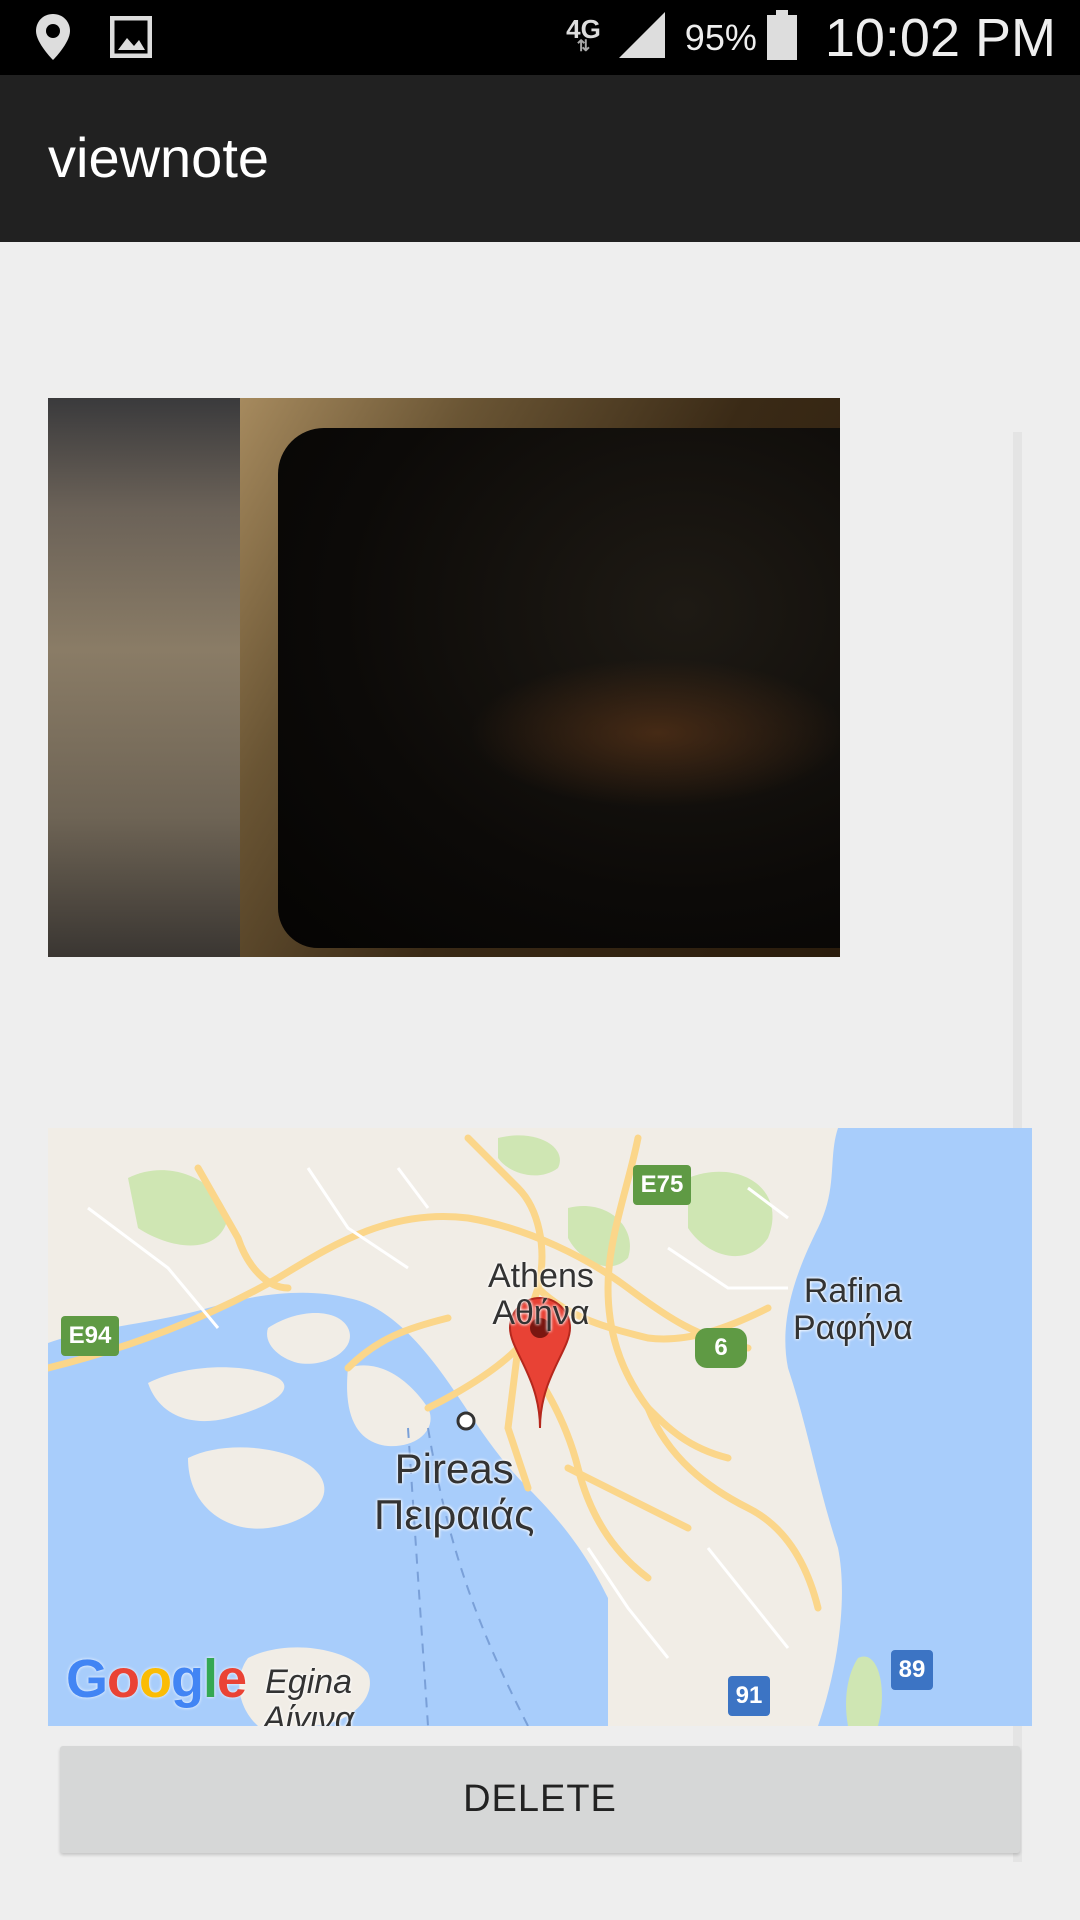 This screenshot has width=1080, height=1920. Describe the element at coordinates (853, 1310) in the screenshot. I see `map-label-rafina: Rafina Ραφήνα` at that location.